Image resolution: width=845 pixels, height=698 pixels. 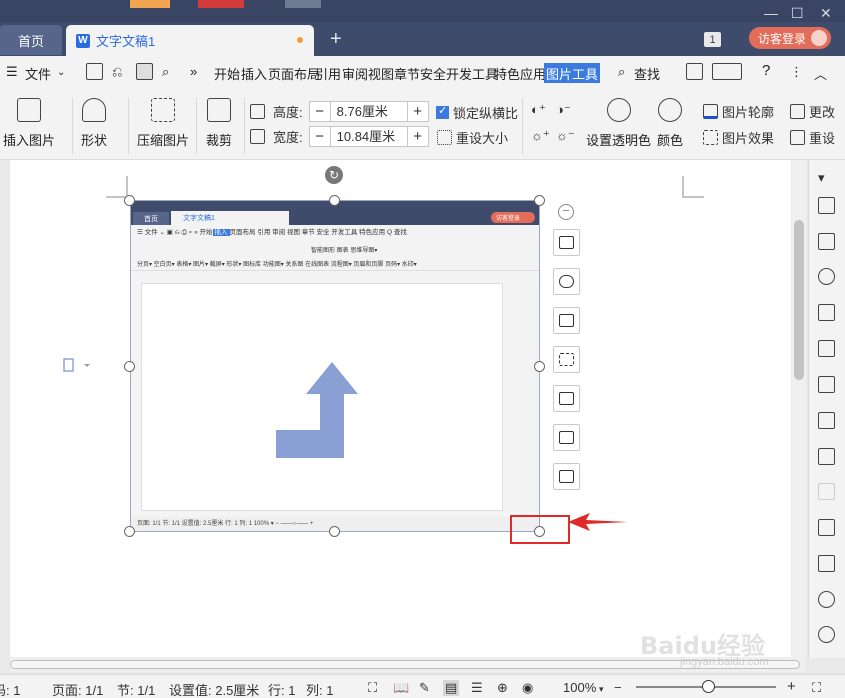 I want to click on format-painter-icon: ⎌, so click(x=117, y=72).